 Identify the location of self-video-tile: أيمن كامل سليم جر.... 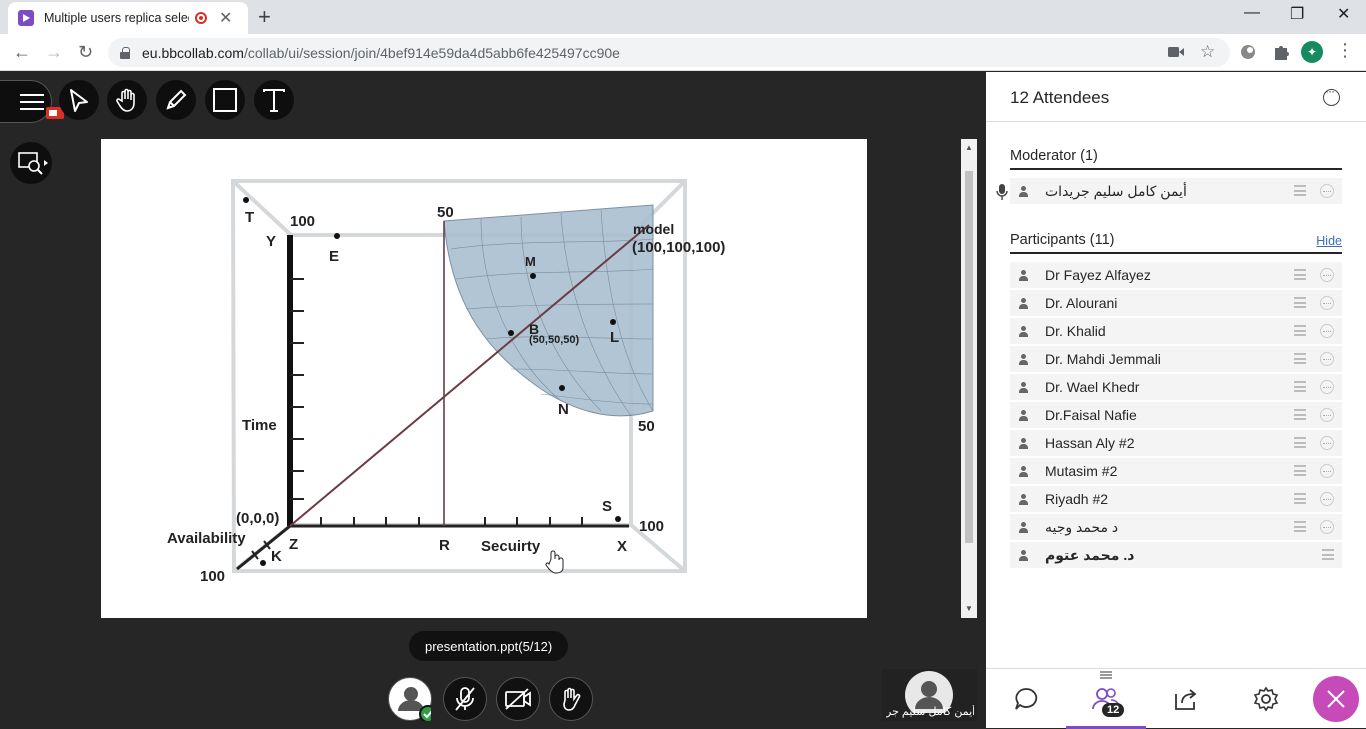
(929, 695).